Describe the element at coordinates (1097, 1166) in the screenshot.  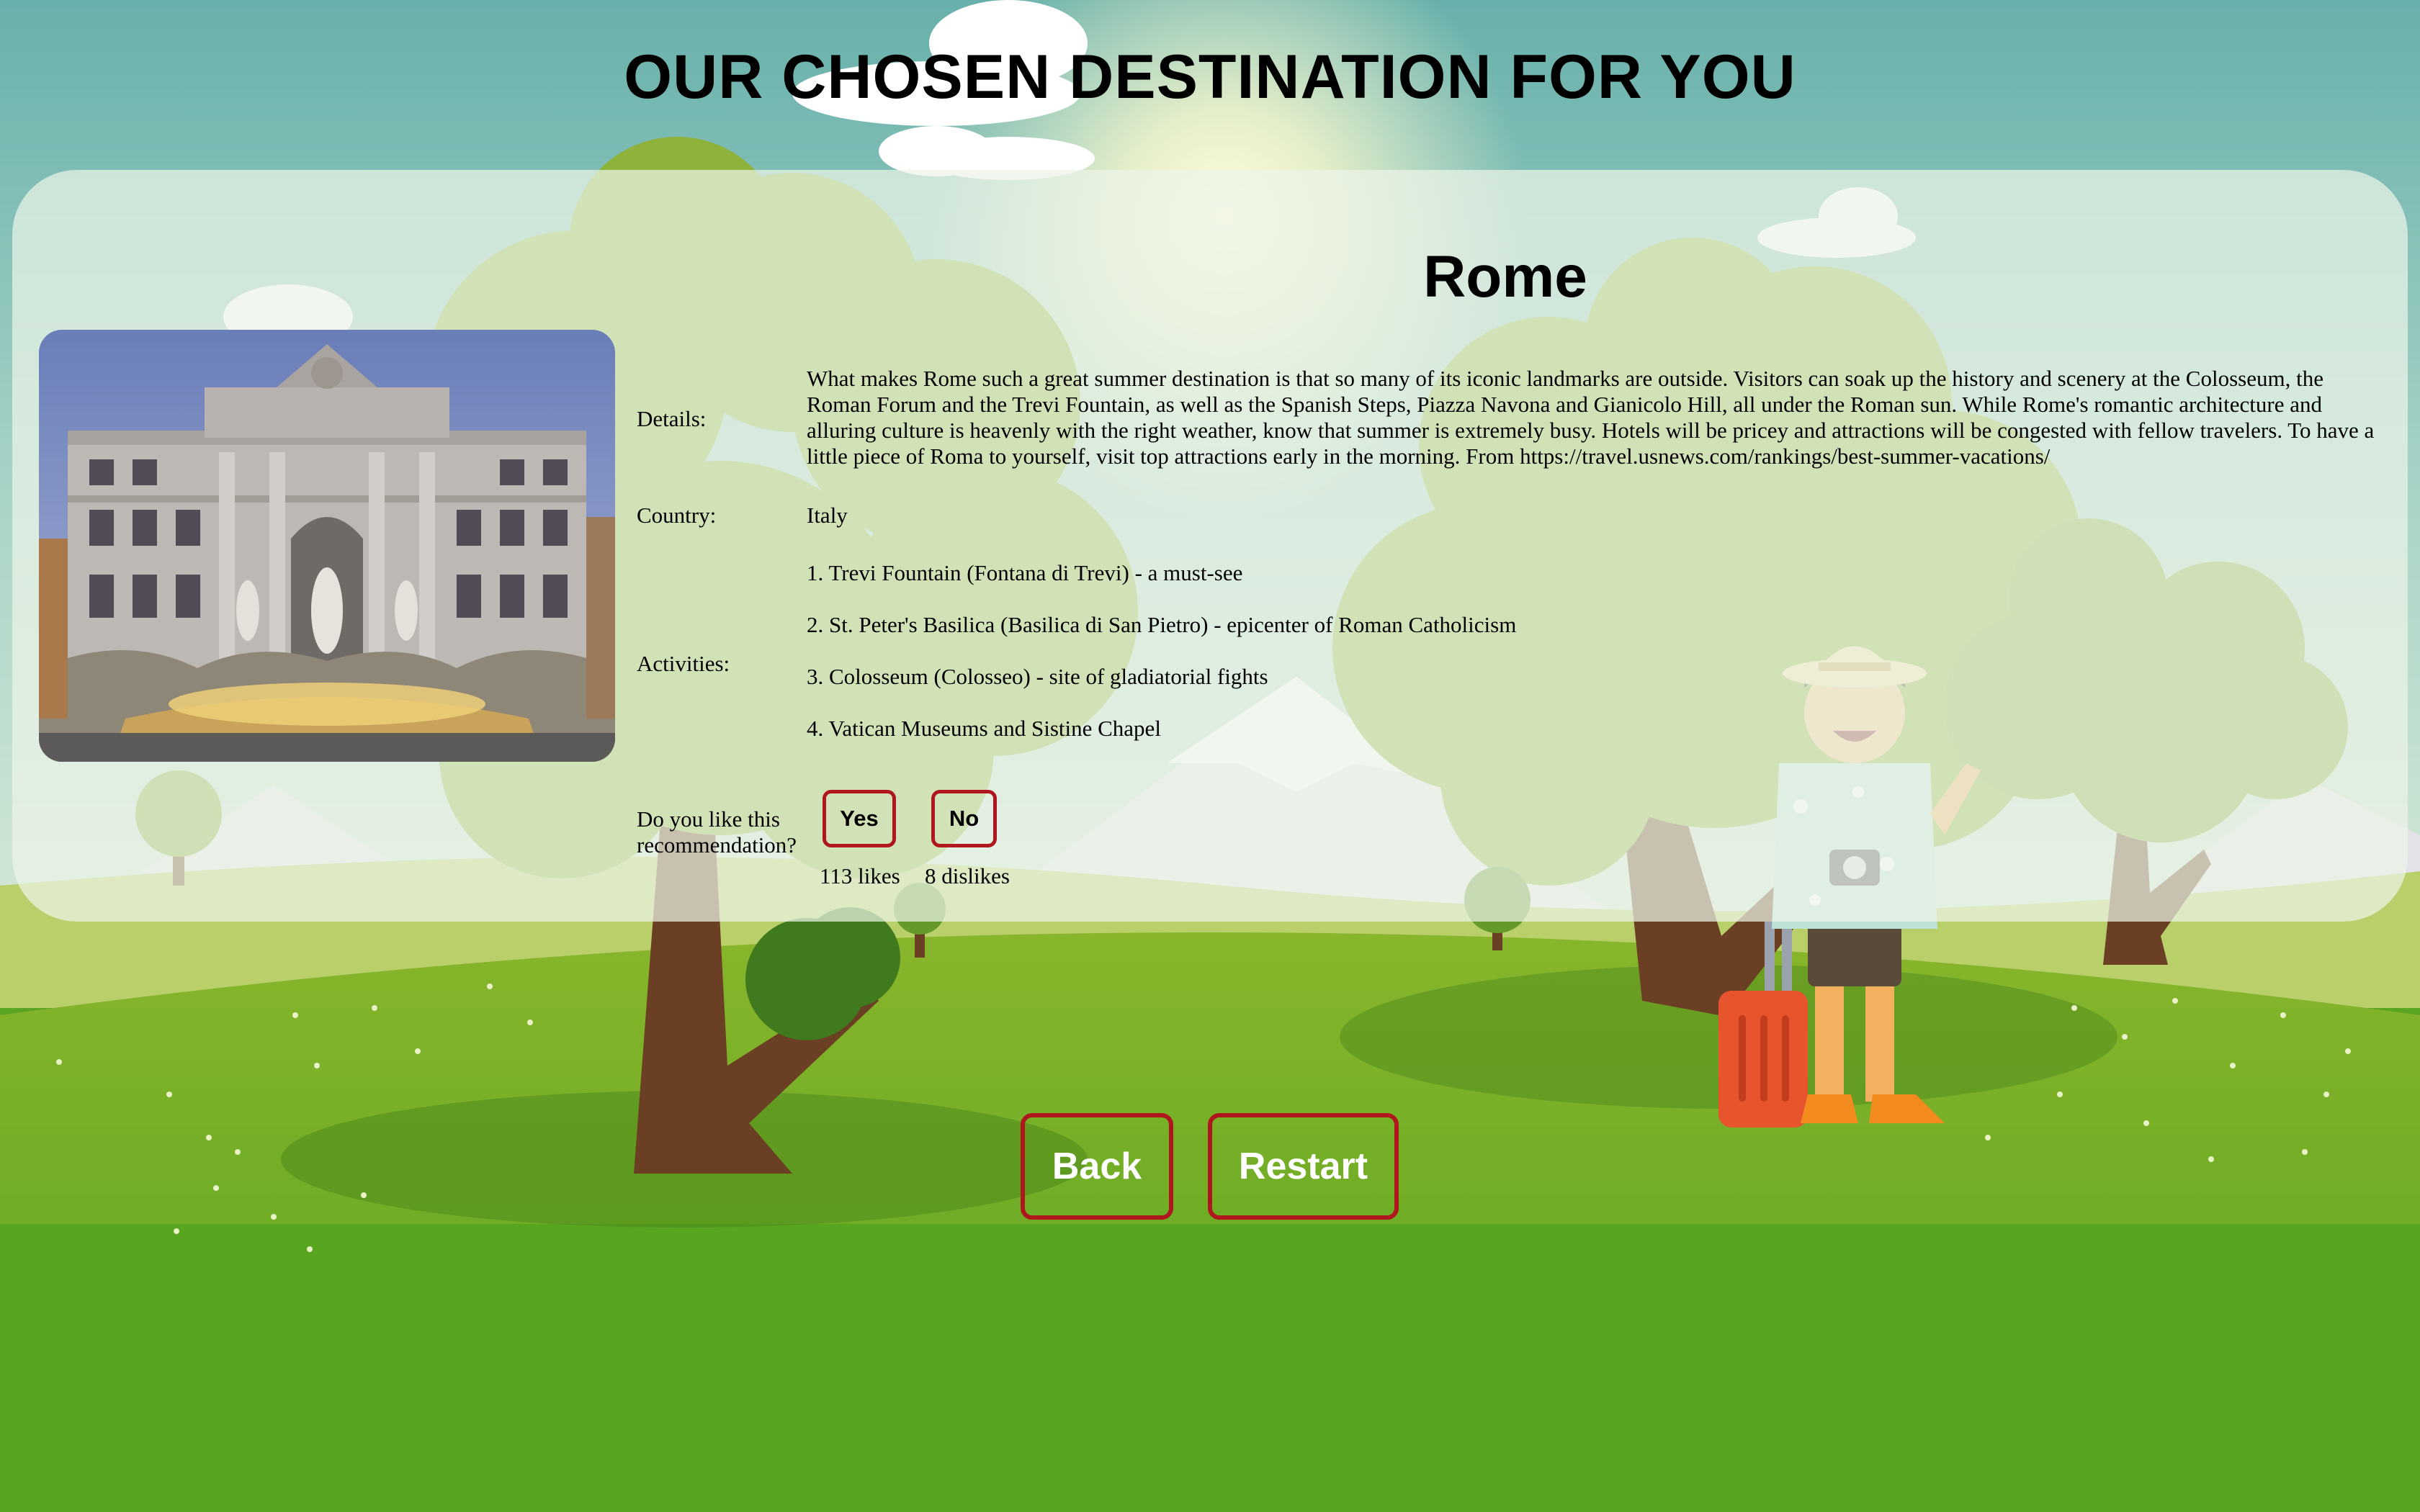
I see `back-button: Back` at that location.